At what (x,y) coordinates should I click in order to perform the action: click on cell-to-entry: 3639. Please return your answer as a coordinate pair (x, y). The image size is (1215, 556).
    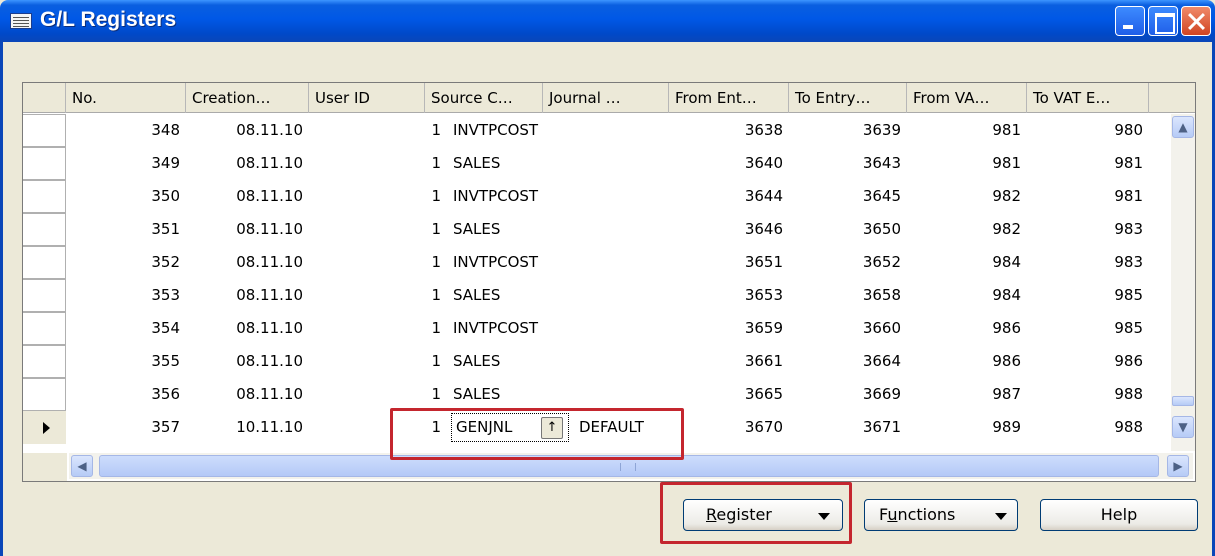
    Looking at the image, I should click on (848, 130).